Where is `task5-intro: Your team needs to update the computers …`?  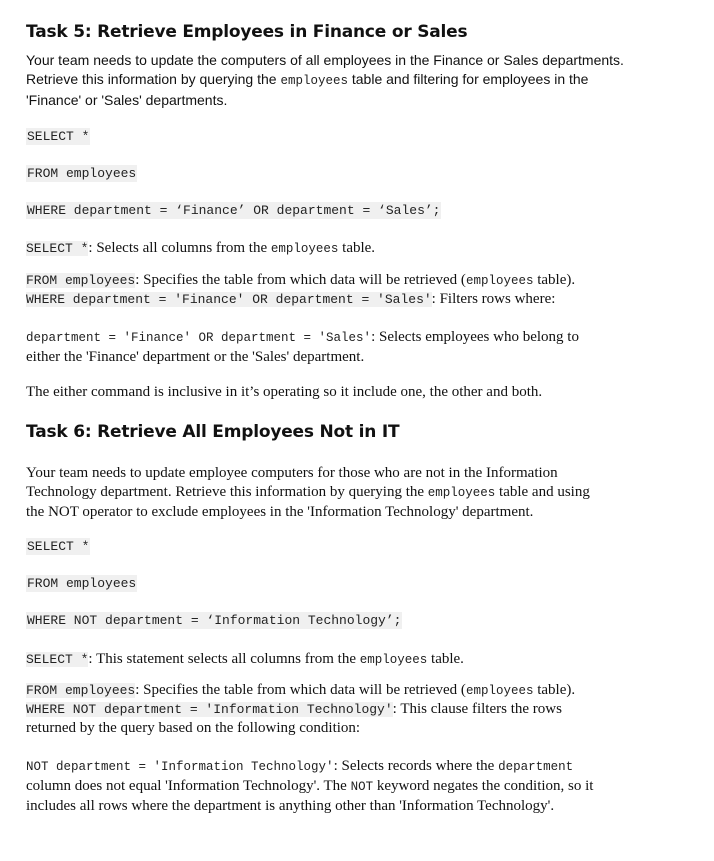
task5-intro: Your team needs to update the computers … is located at coordinates (346, 80).